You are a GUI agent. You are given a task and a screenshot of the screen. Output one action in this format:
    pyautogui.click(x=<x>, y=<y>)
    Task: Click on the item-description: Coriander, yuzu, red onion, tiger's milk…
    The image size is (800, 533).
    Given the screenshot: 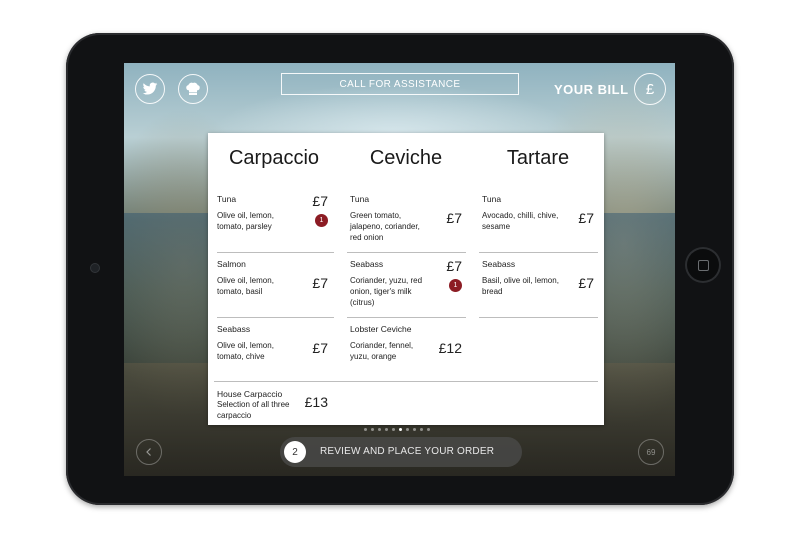 What is the action you would take?
    pyautogui.click(x=386, y=291)
    